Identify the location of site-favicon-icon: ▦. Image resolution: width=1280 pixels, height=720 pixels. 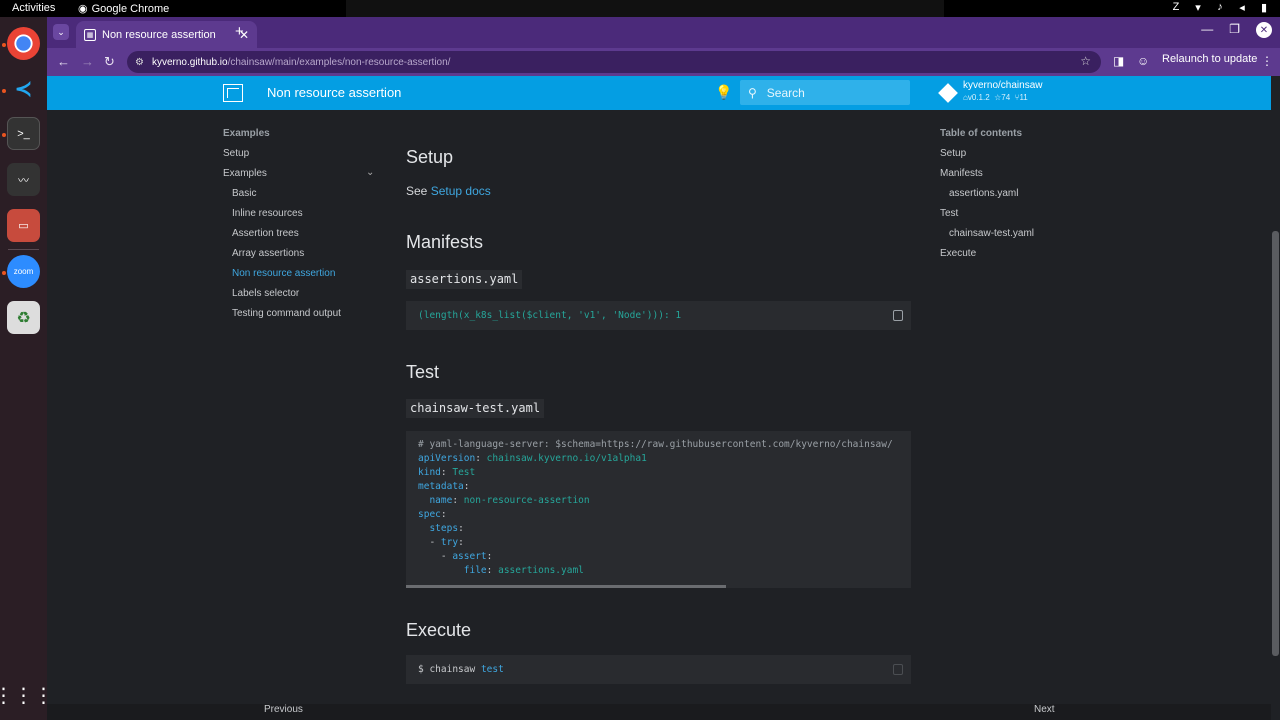
(90, 34).